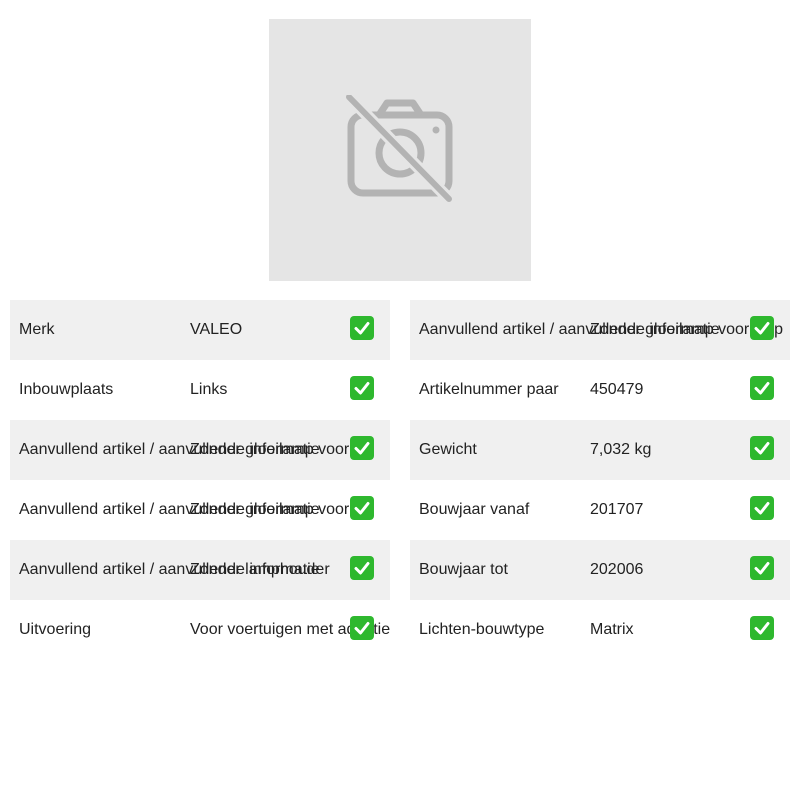 This screenshot has height=800, width=800. Describe the element at coordinates (260, 569) in the screenshot. I see `spec-value: Zonder lamphouder` at that location.